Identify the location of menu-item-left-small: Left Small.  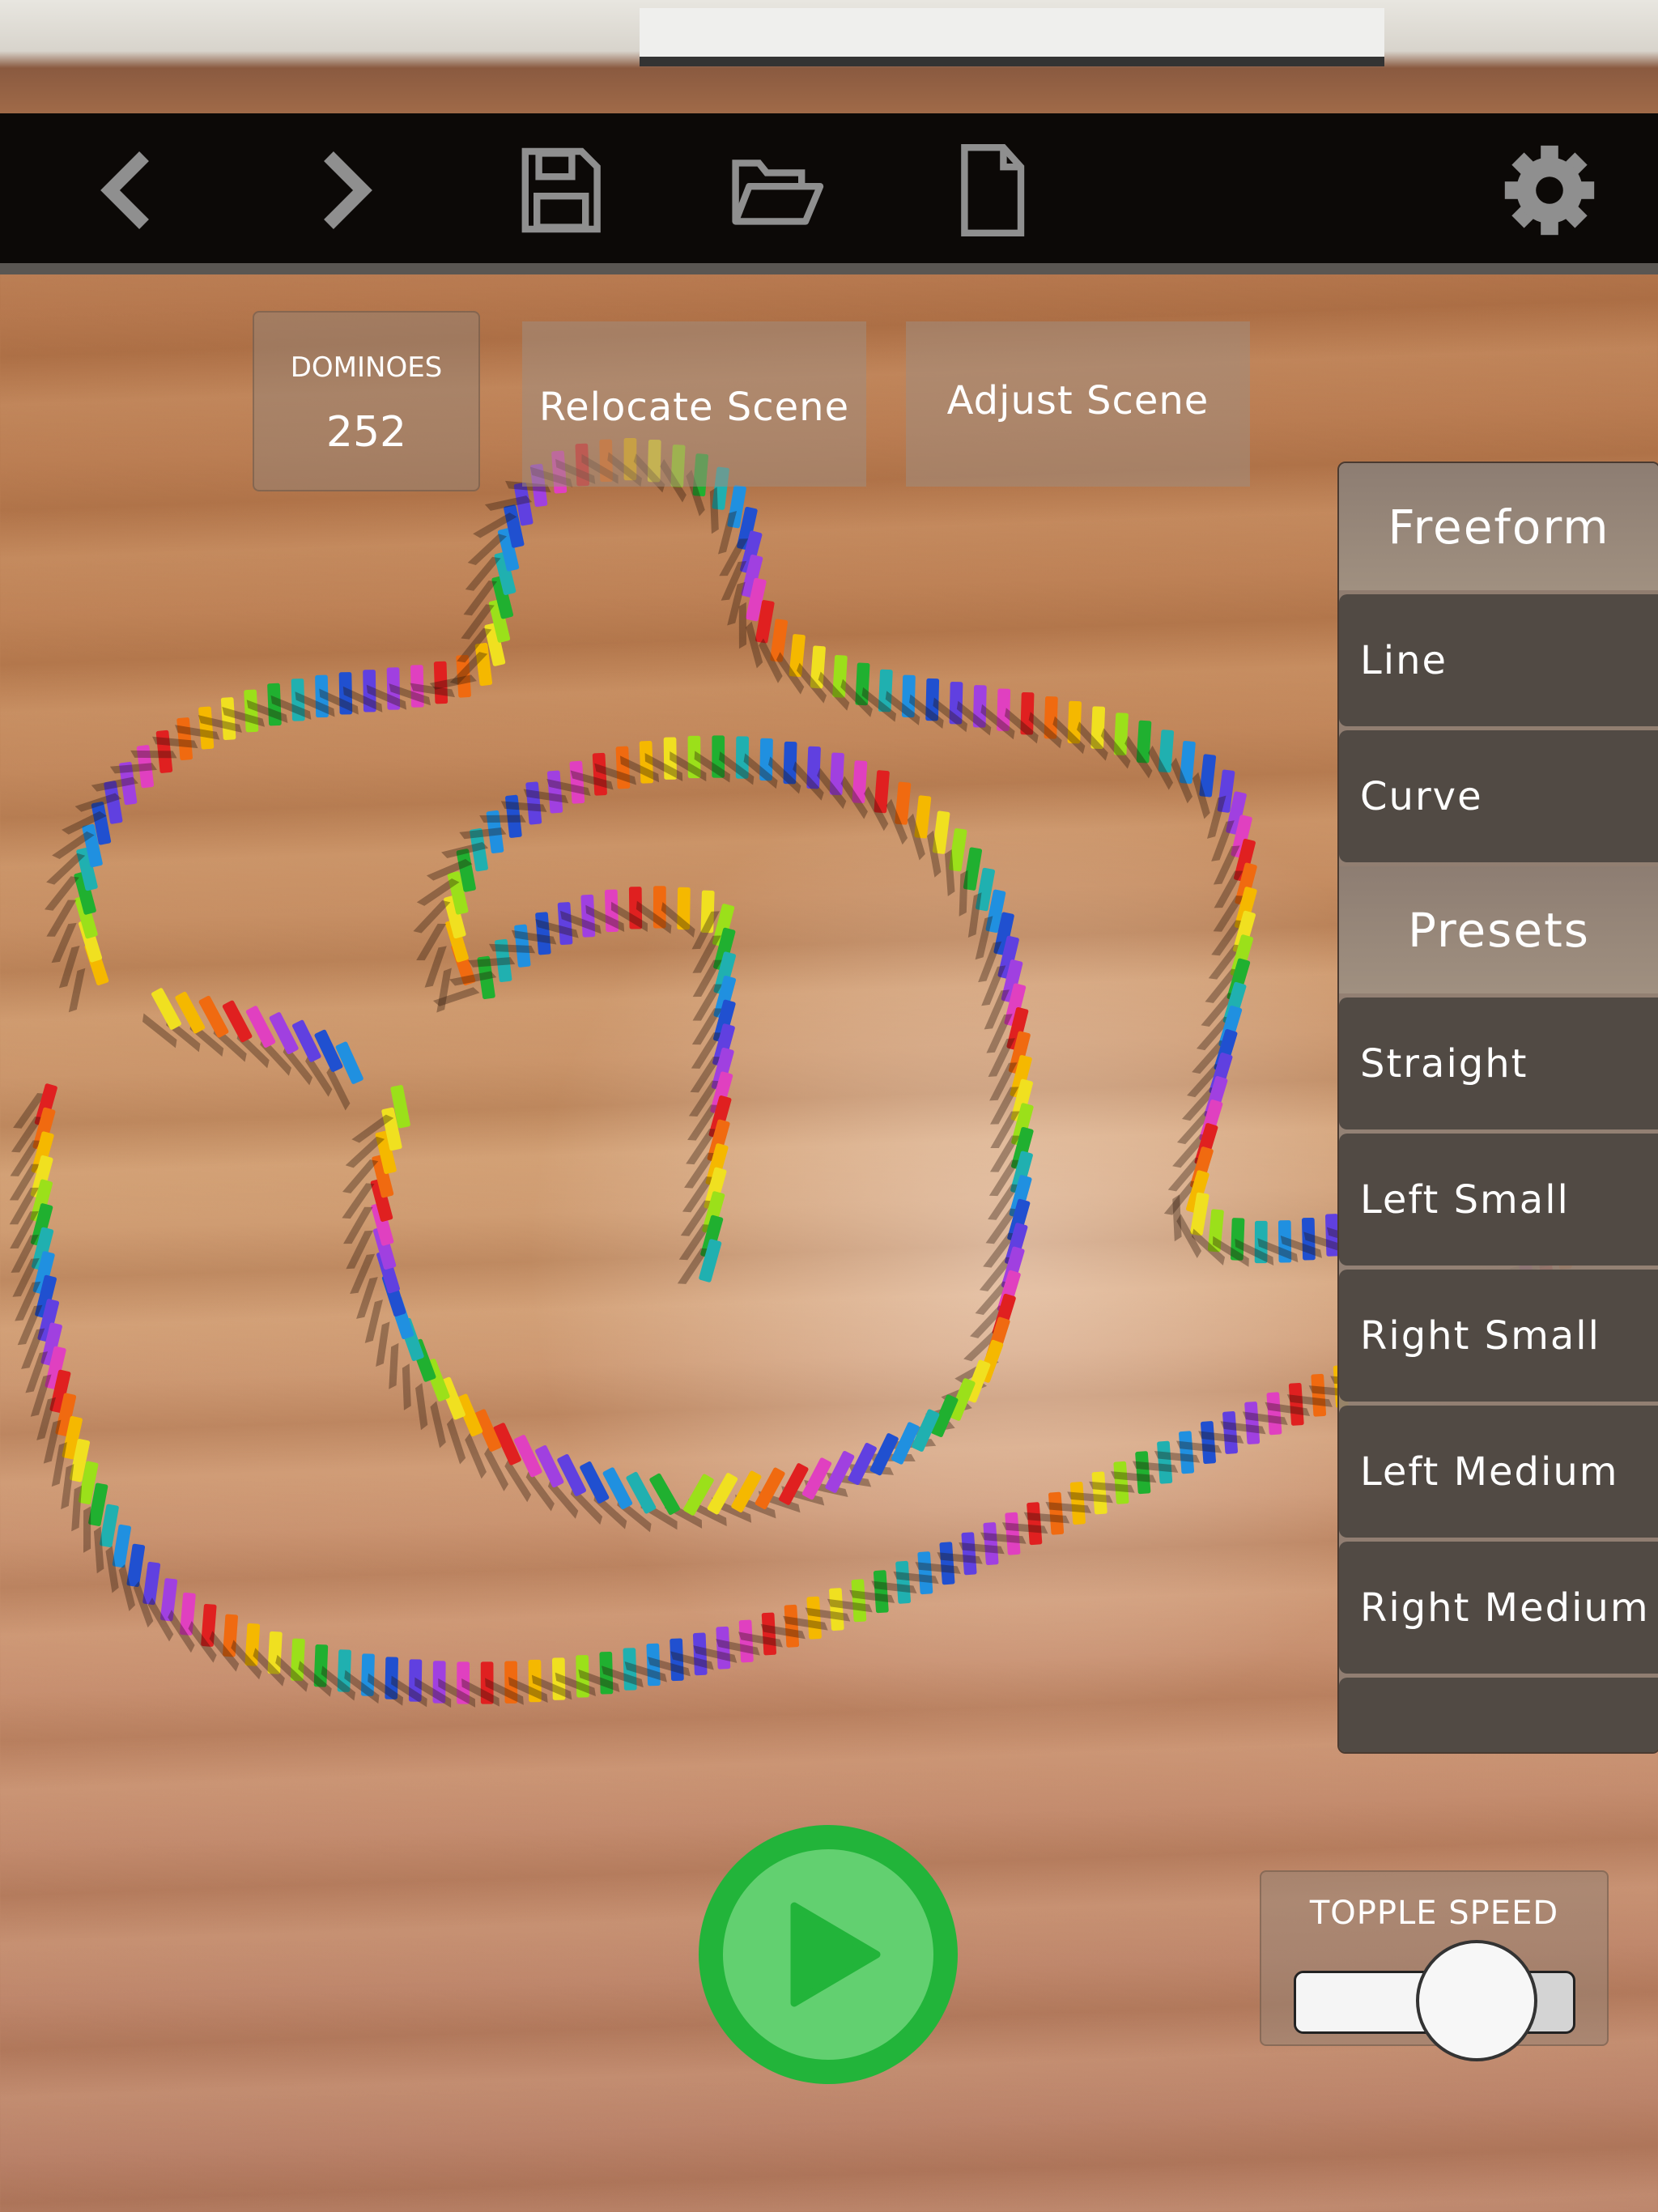
(1498, 1200).